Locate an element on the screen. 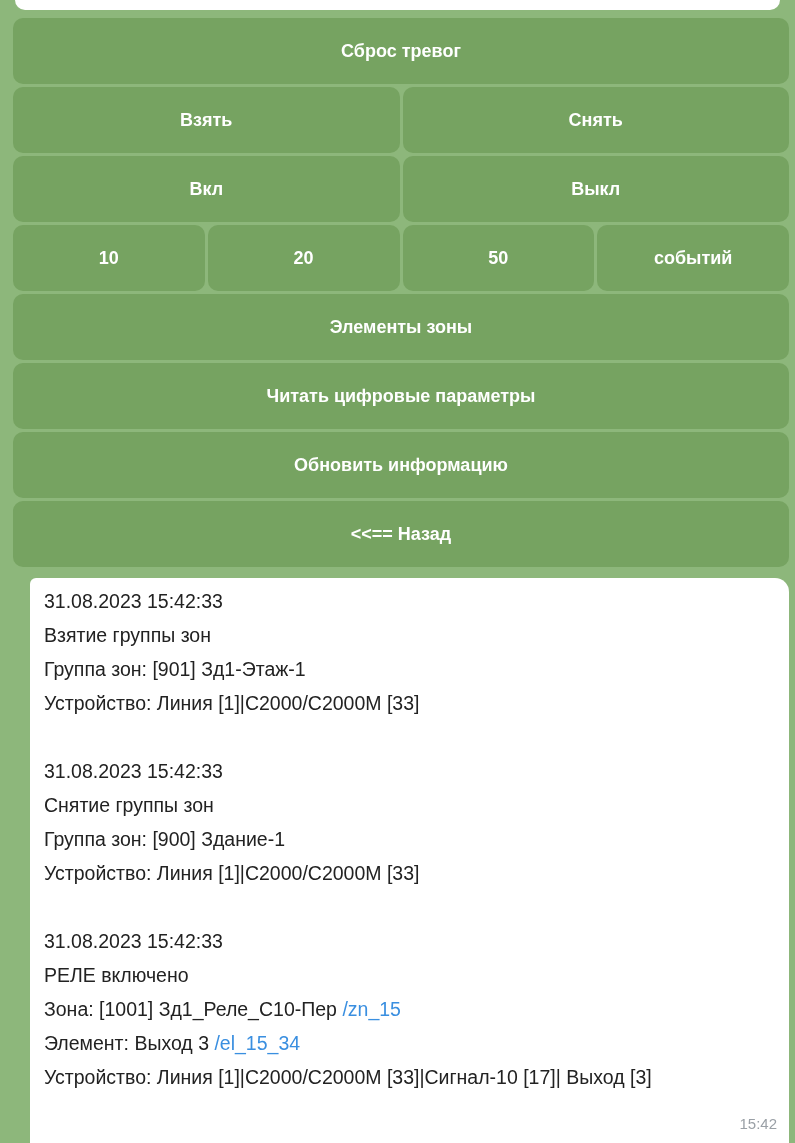 Image resolution: width=795 pixels, height=1143 pixels. message-text: Зона: [1001] Зд1_Реле_С10-Пер is located at coordinates (190, 1009).